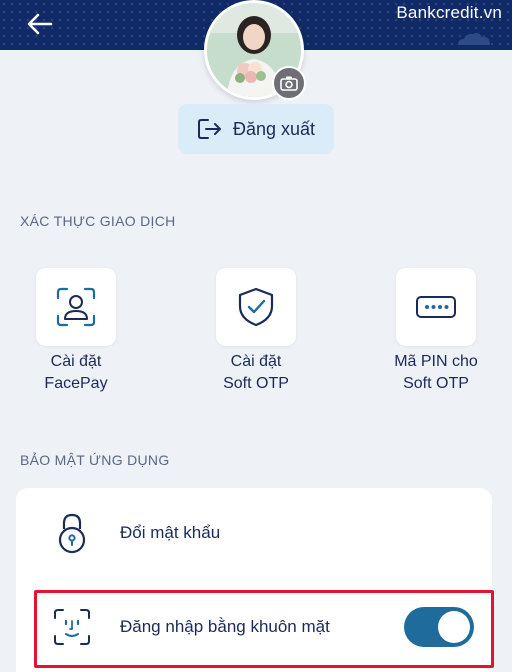 The image size is (512, 672). I want to click on logout-button: Đăng xuất, so click(256, 129).